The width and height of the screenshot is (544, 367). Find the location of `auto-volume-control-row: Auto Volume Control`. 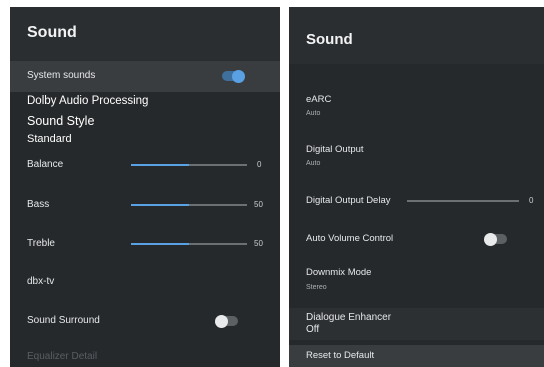

auto-volume-control-row: Auto Volume Control is located at coordinates (416, 239).